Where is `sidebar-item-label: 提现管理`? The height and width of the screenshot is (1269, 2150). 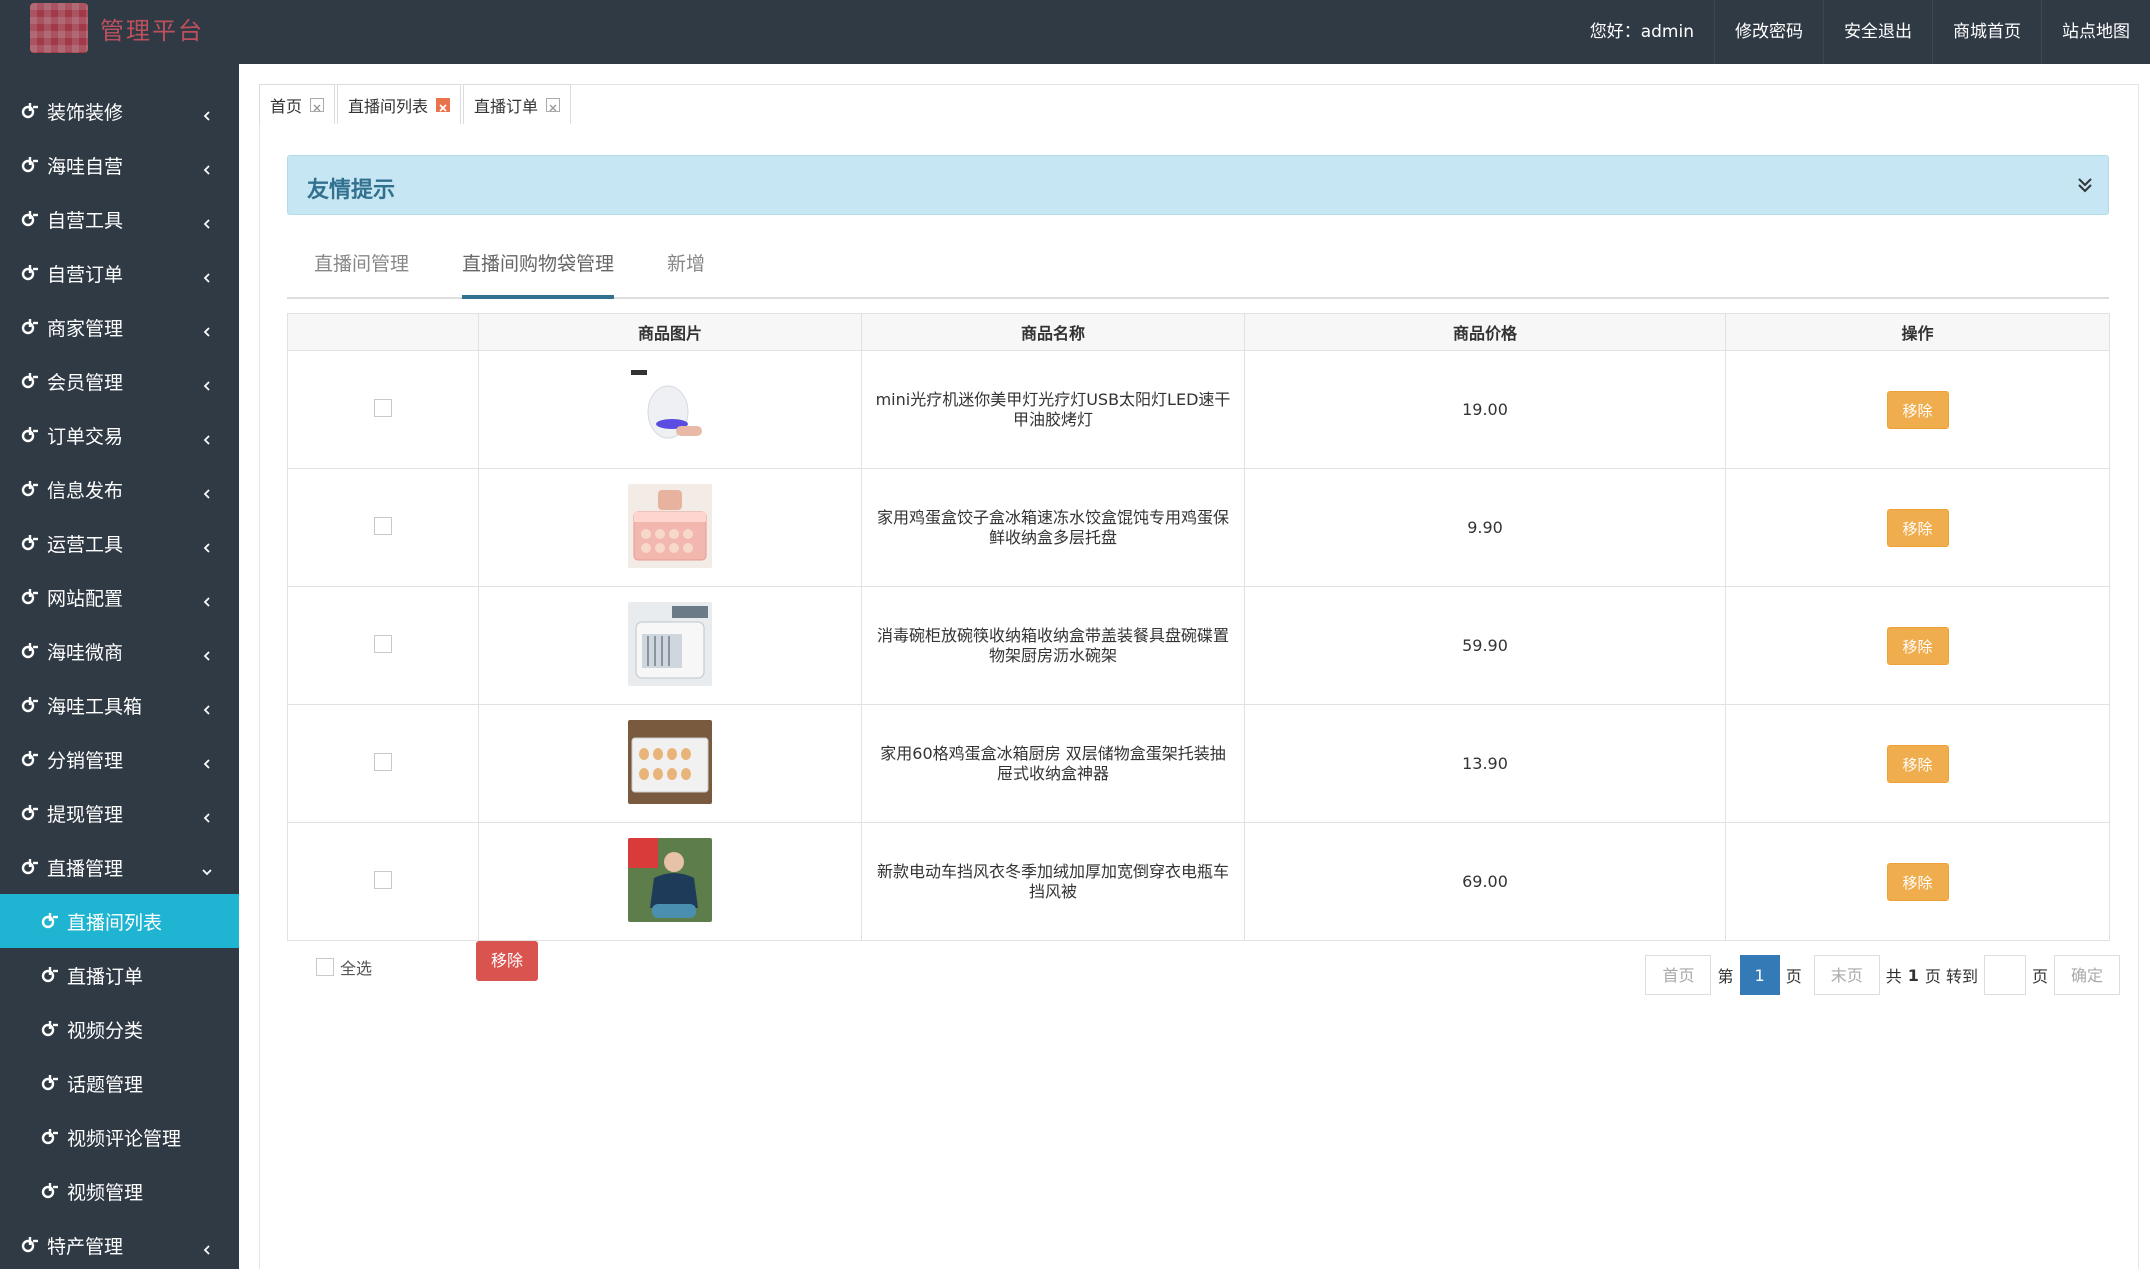
sidebar-item-label: 提现管理 is located at coordinates (85, 814).